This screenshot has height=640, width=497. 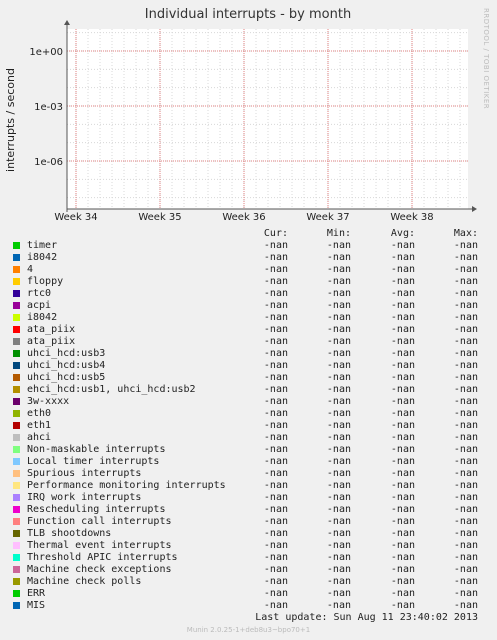 What do you see at coordinates (327, 217) in the screenshot?
I see `x-tick-label: Week 37` at bounding box center [327, 217].